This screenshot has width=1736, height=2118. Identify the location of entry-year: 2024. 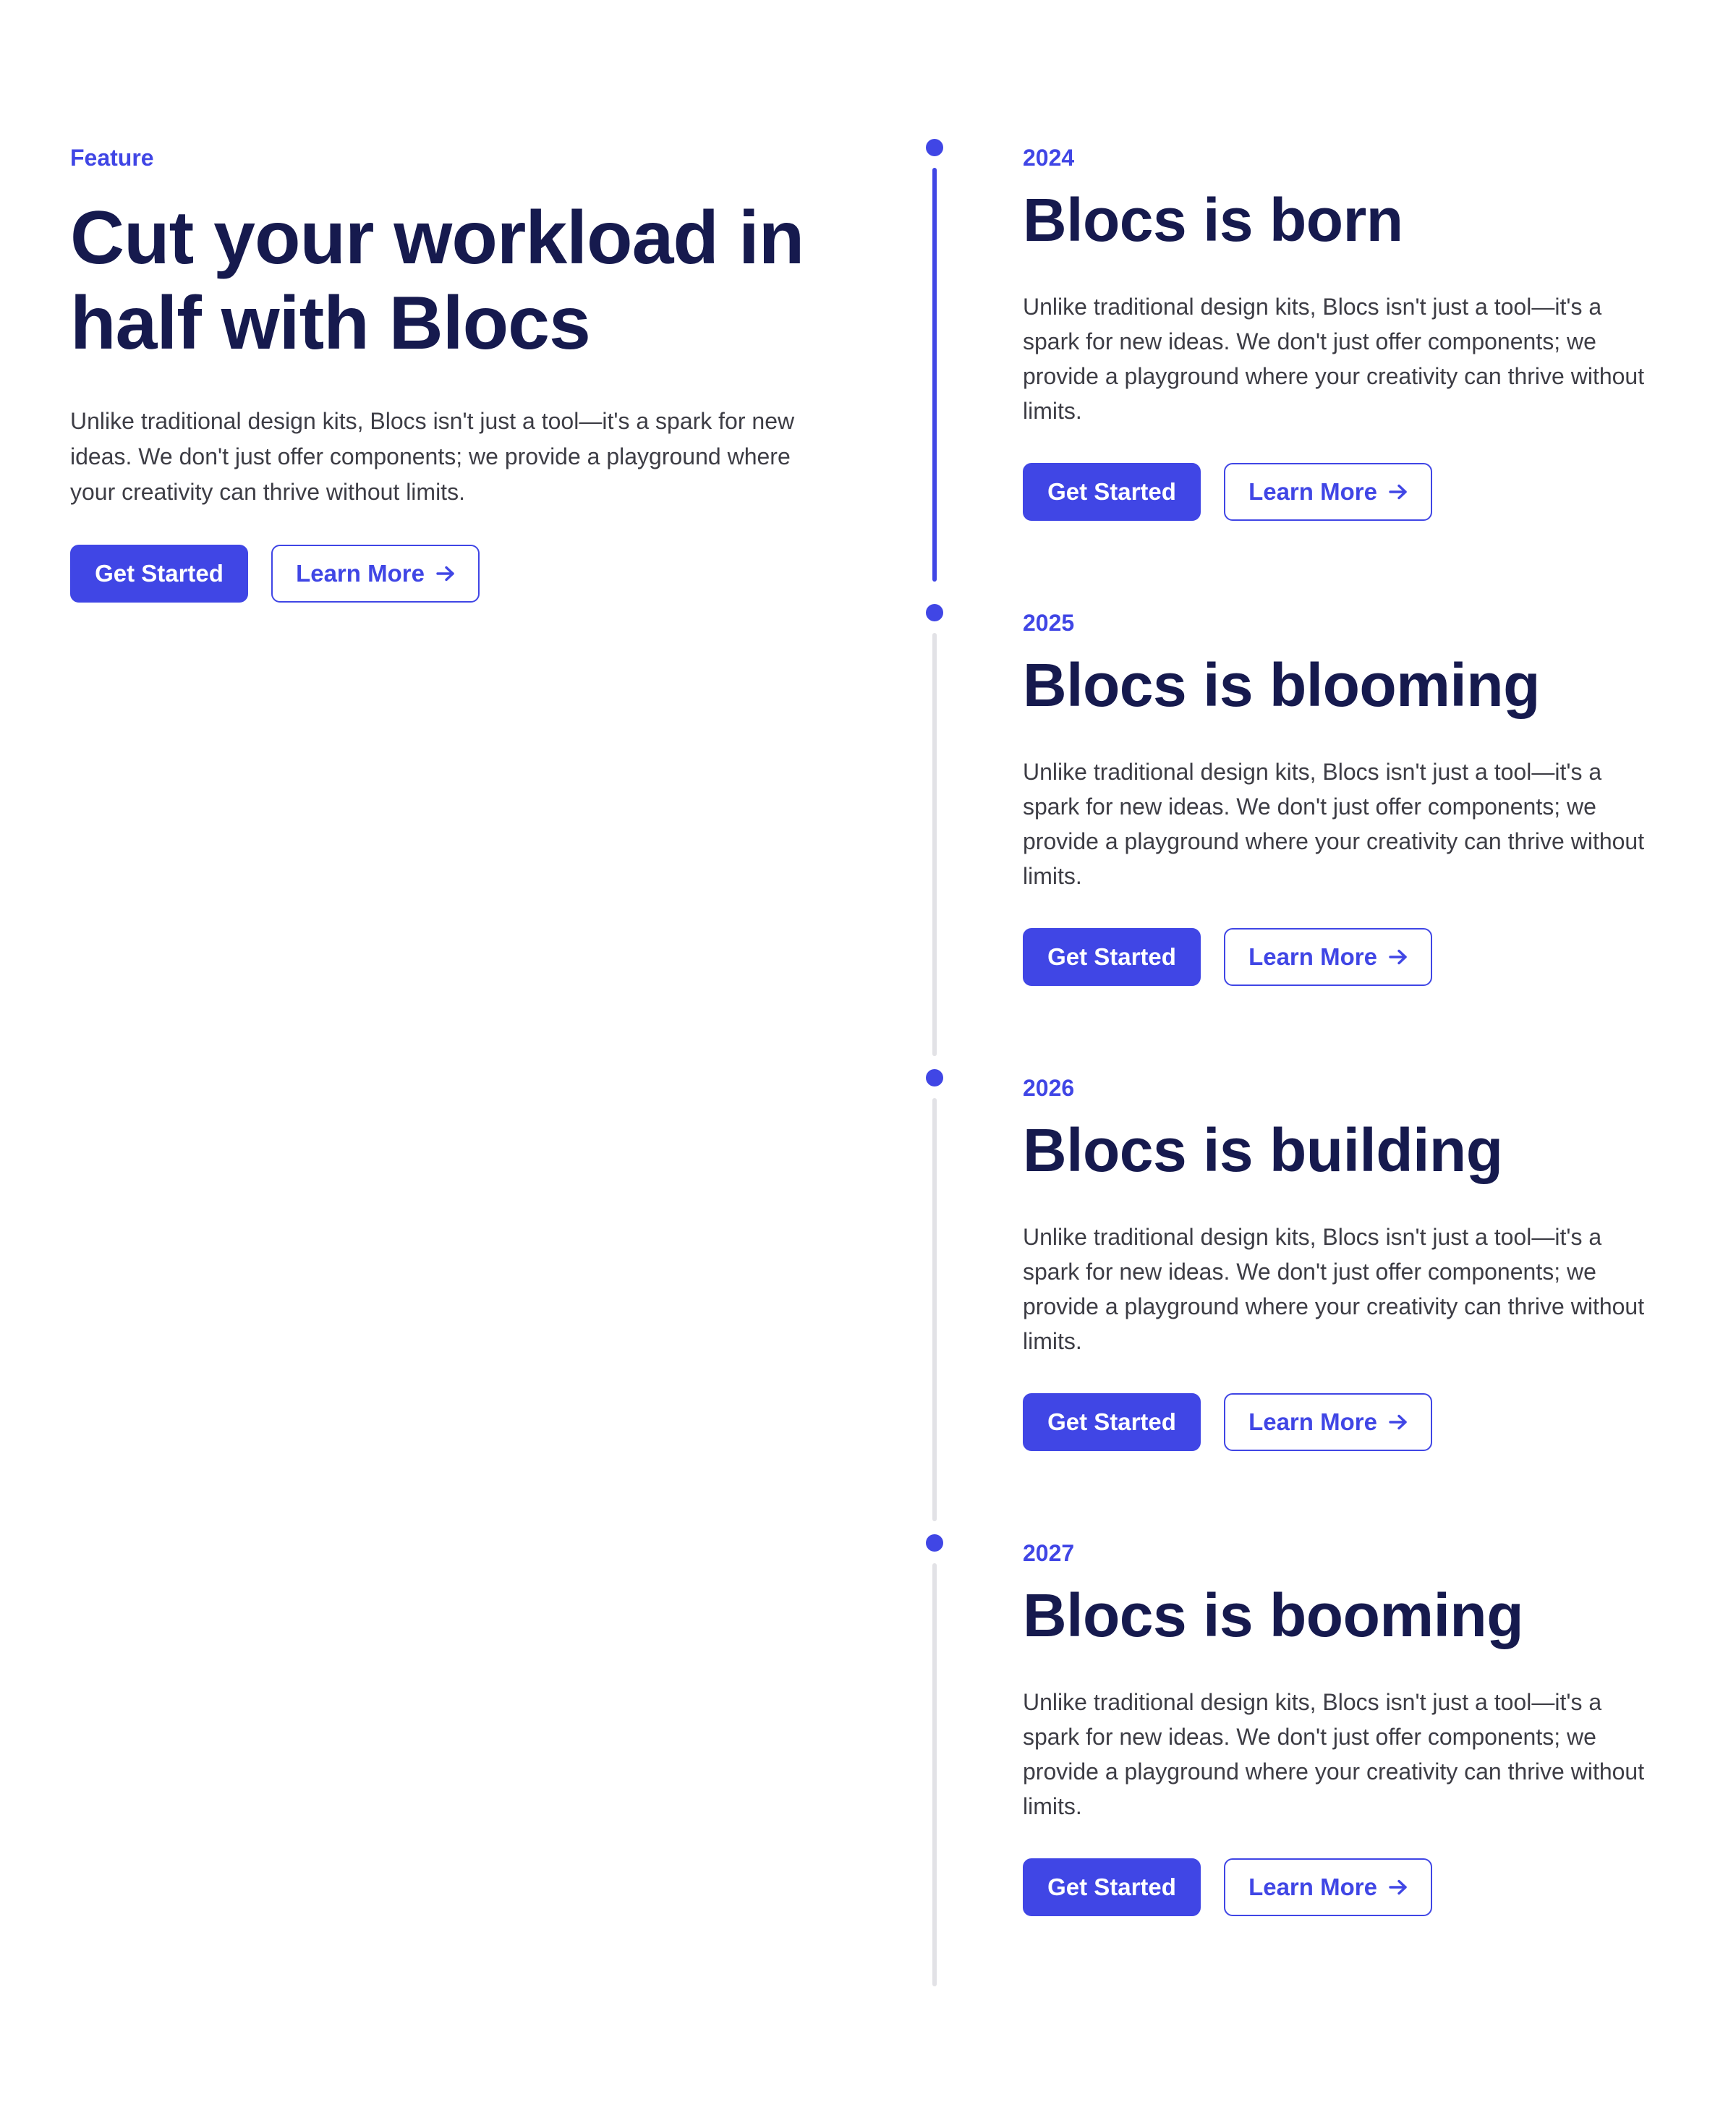
(1049, 158).